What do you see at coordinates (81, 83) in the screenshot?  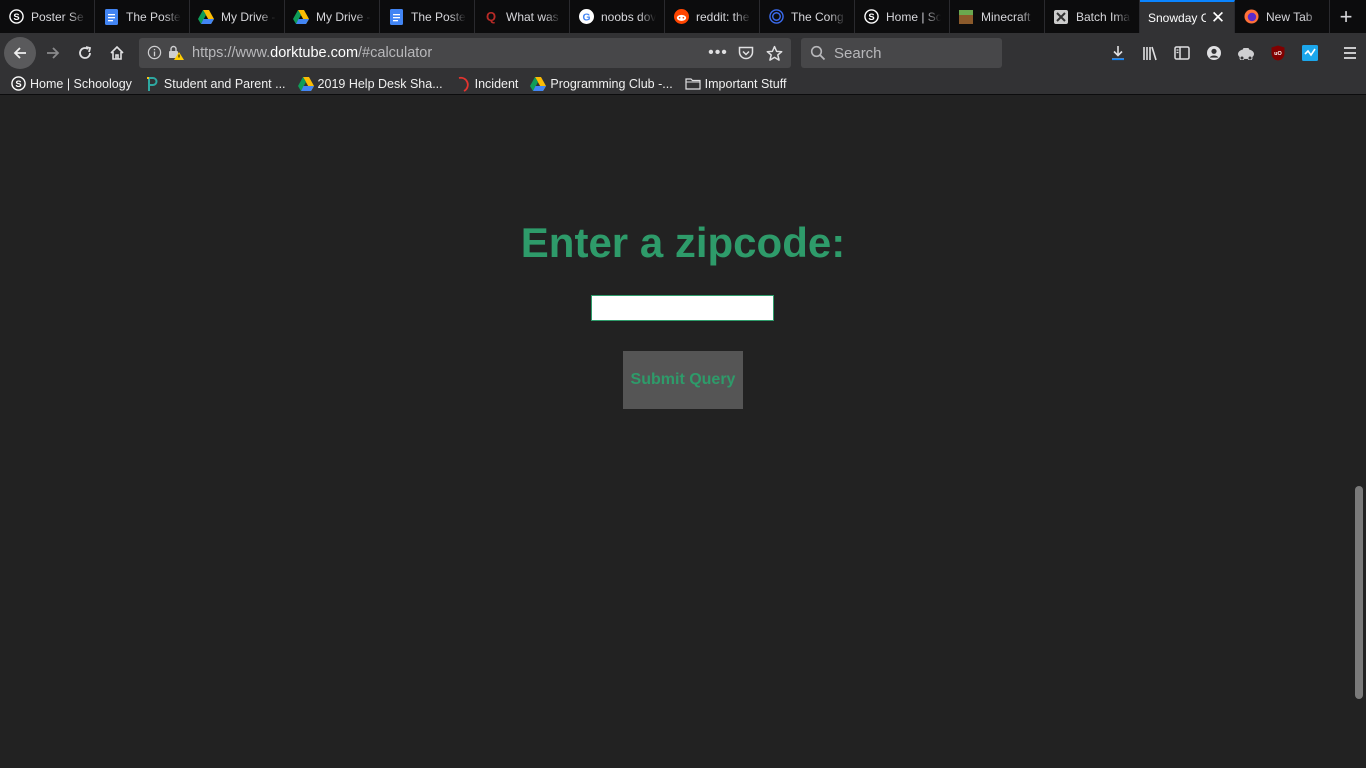 I see `bookmark-label: Home | Schoology` at bounding box center [81, 83].